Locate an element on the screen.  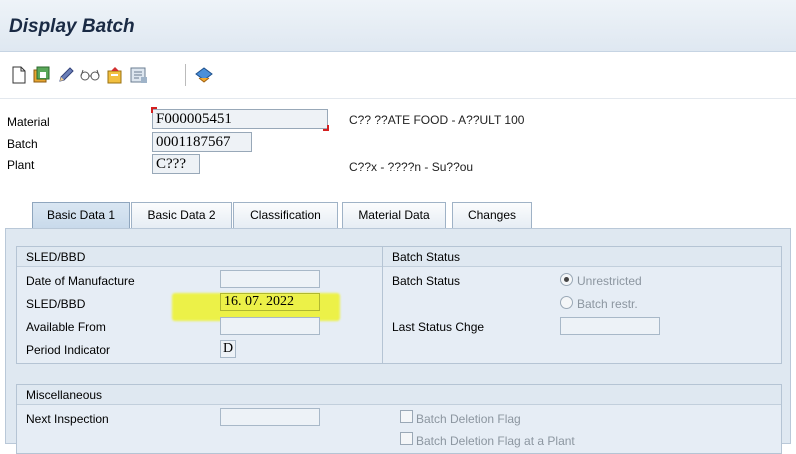
sled-group-title: SLED/BBD is located at coordinates (199, 257).